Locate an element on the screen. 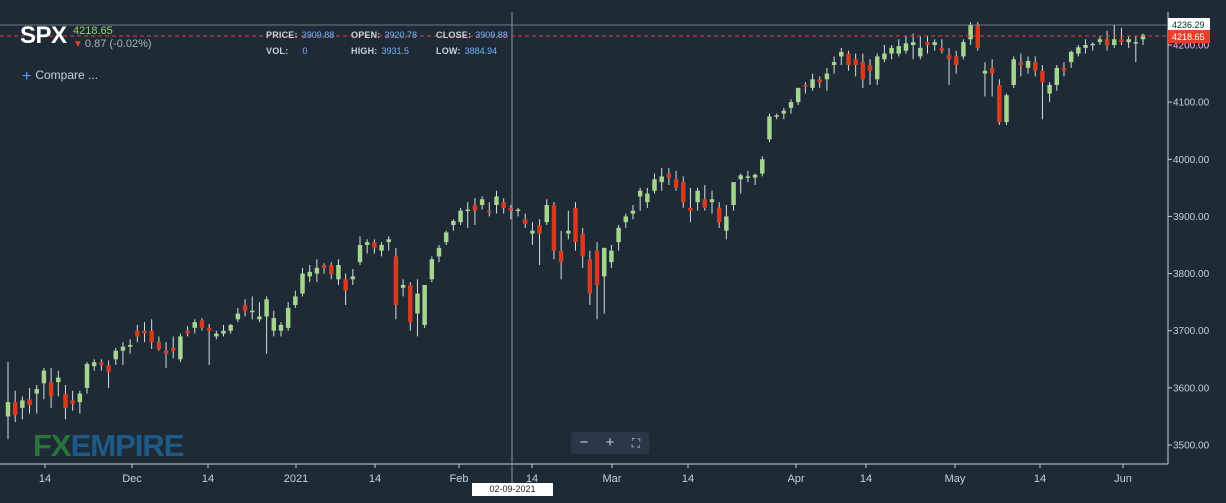  open-field: OPEN: 3920.78 is located at coordinates (384, 35).